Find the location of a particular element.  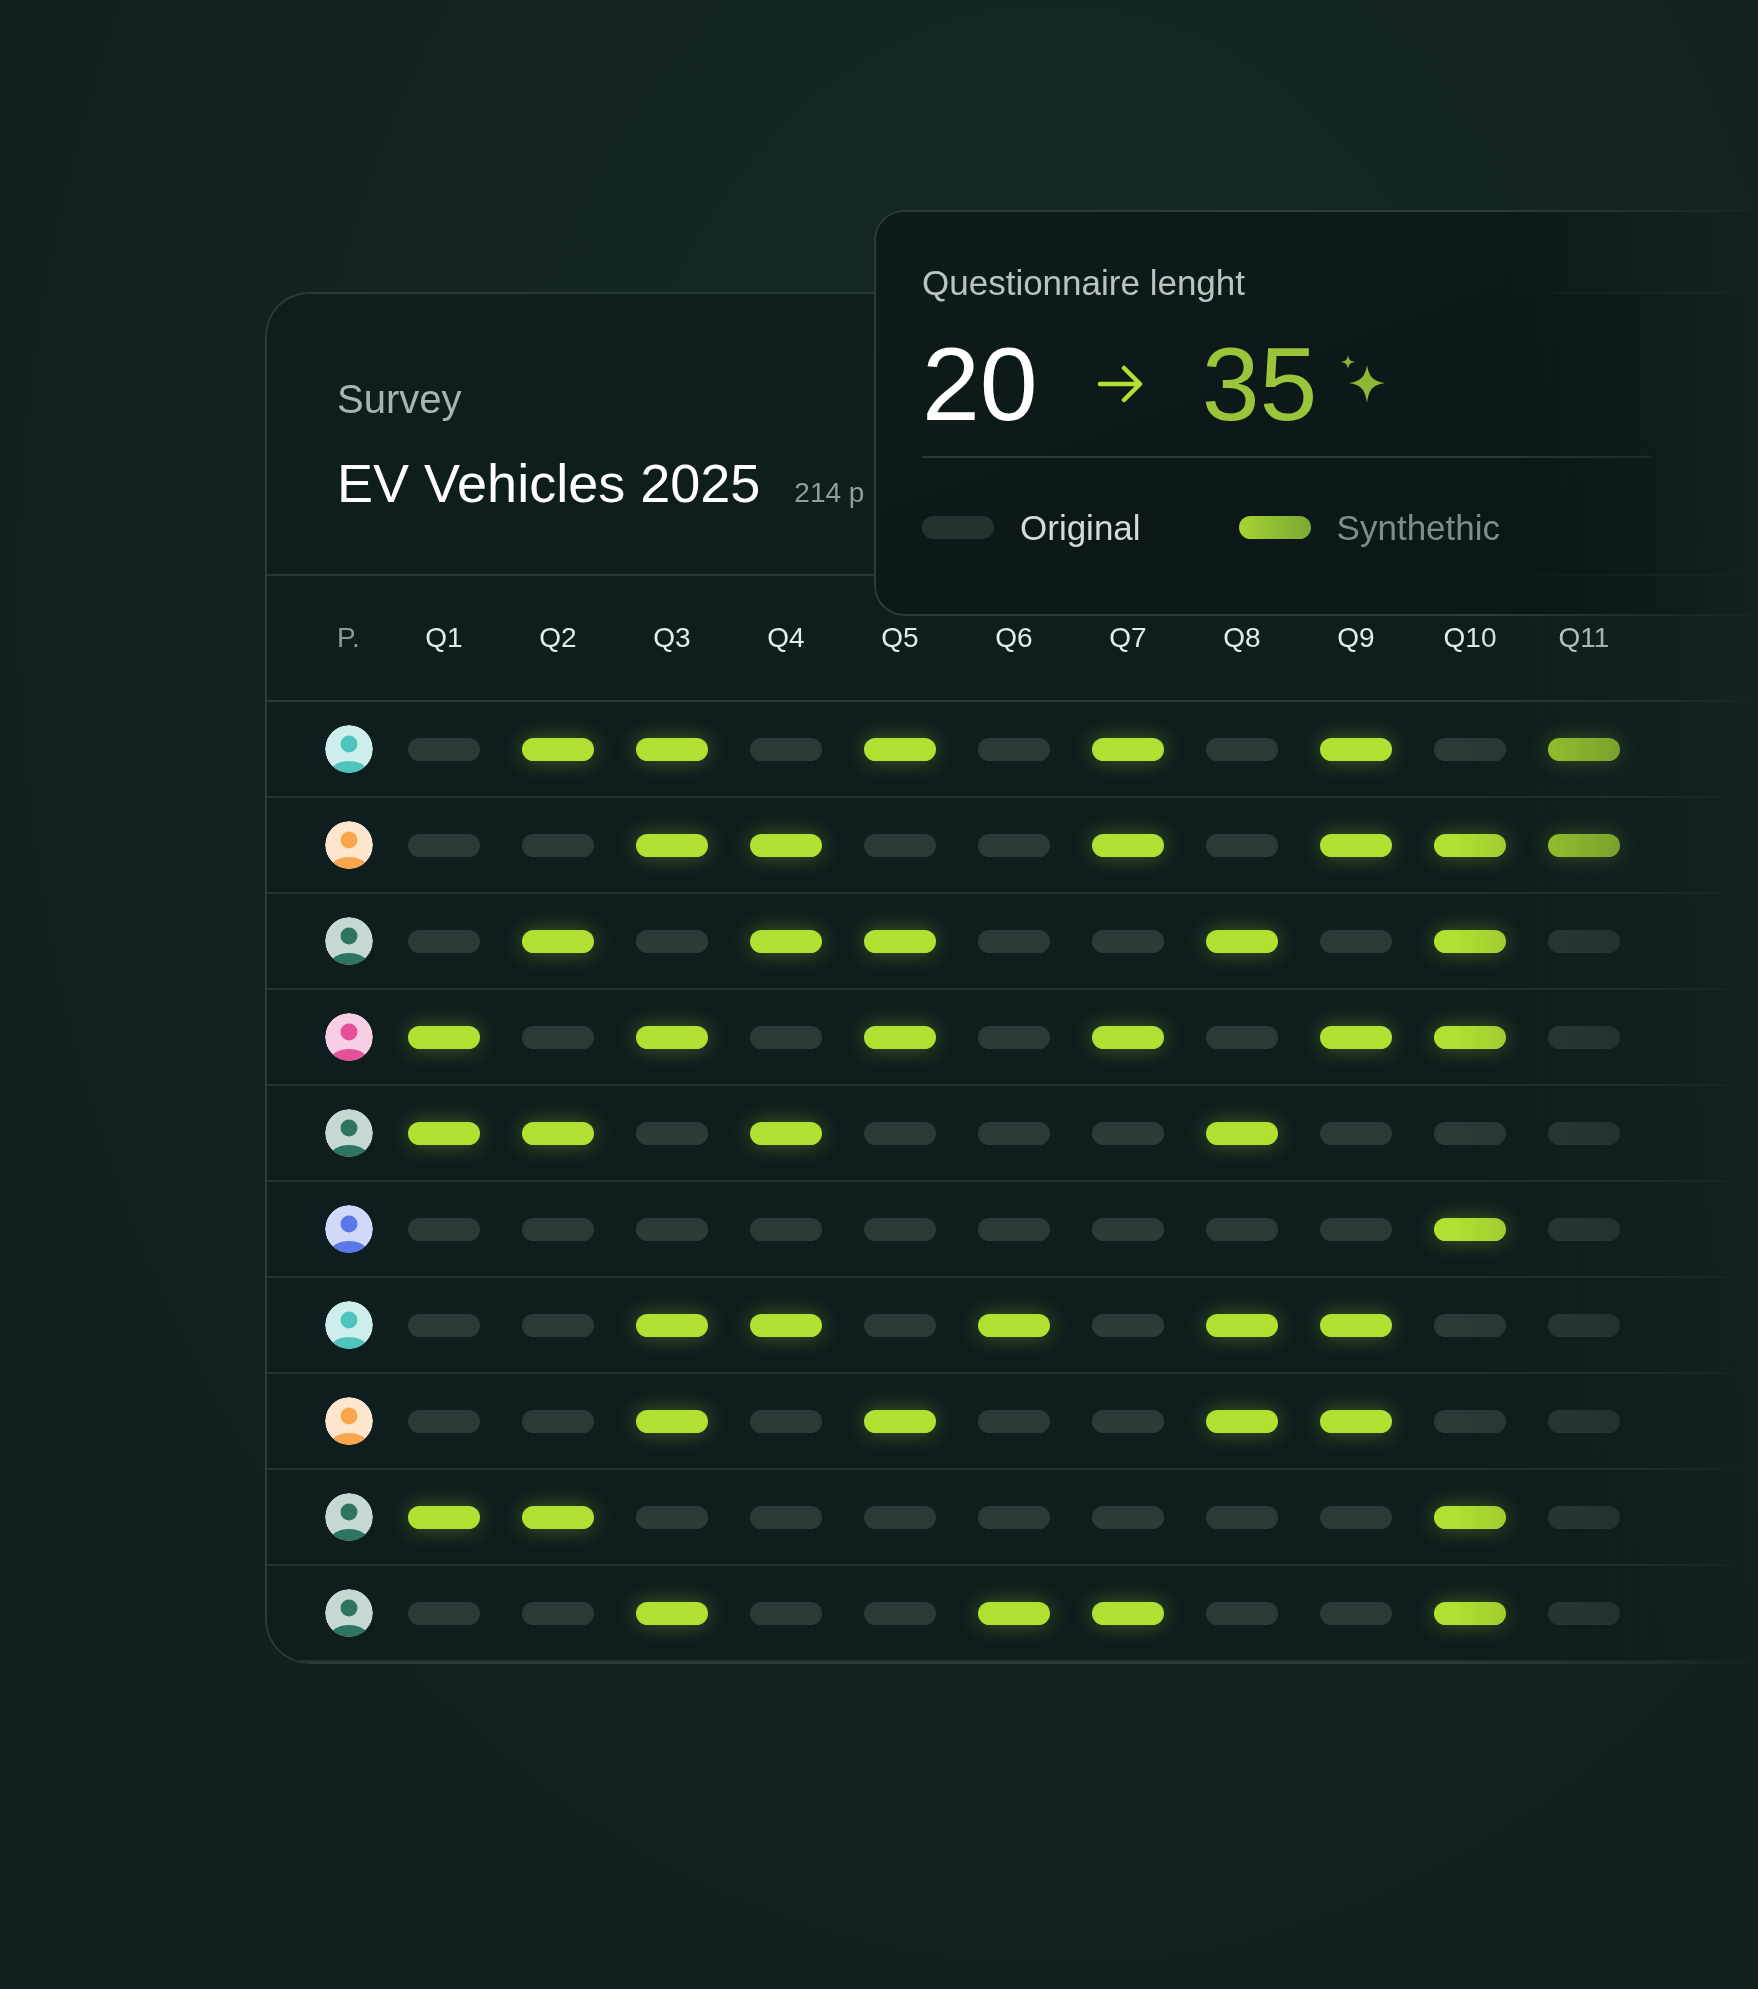

column-header: Q7 is located at coordinates (1128, 638).